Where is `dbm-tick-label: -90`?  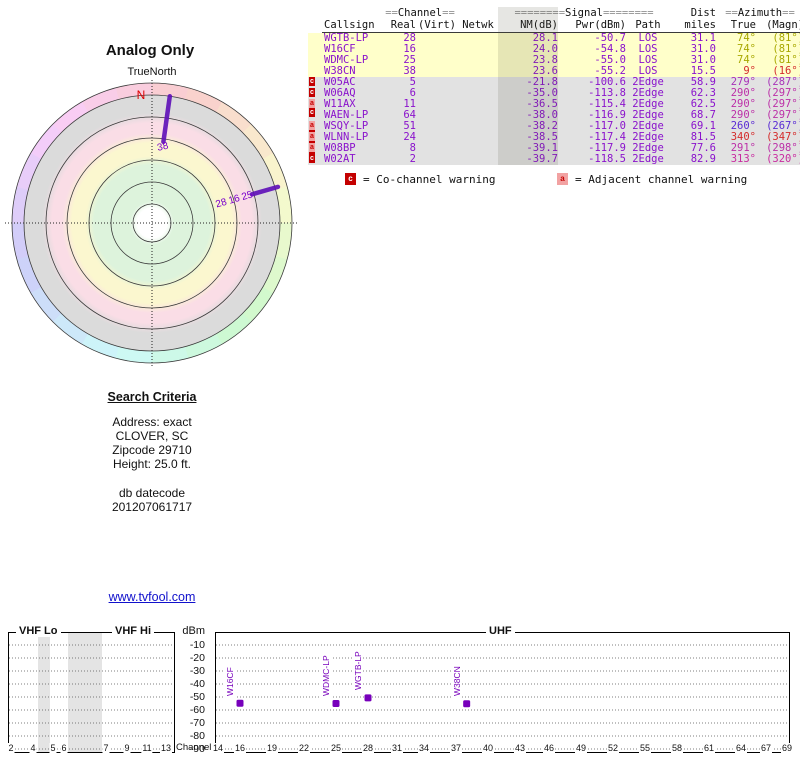 dbm-tick-label: -90 is located at coordinates (197, 748).